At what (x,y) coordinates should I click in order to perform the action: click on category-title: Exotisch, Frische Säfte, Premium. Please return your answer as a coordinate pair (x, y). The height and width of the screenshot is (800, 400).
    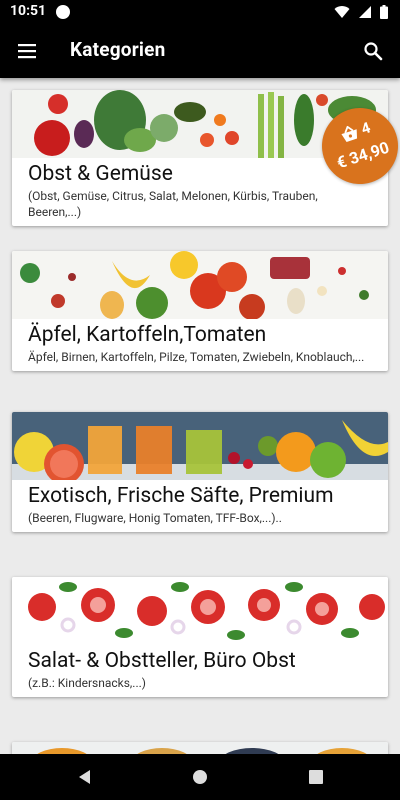
    Looking at the image, I should click on (181, 496).